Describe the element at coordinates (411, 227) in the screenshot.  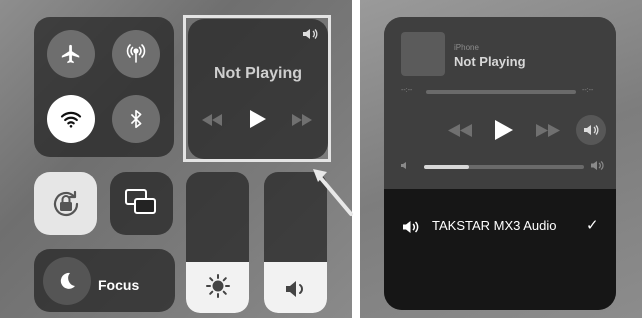
I see `output-speaker-icon` at that location.